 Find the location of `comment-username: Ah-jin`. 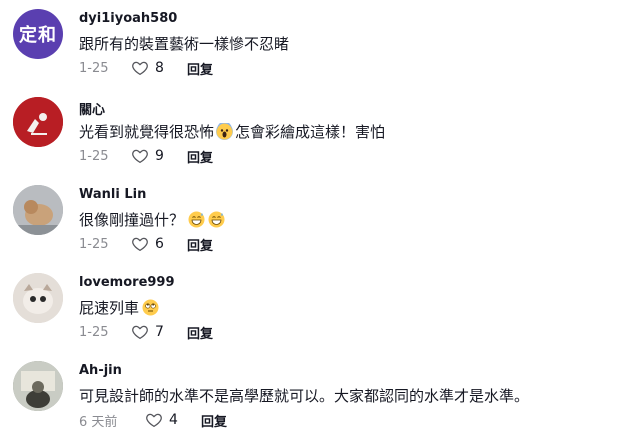

comment-username: Ah-jin is located at coordinates (100, 370).